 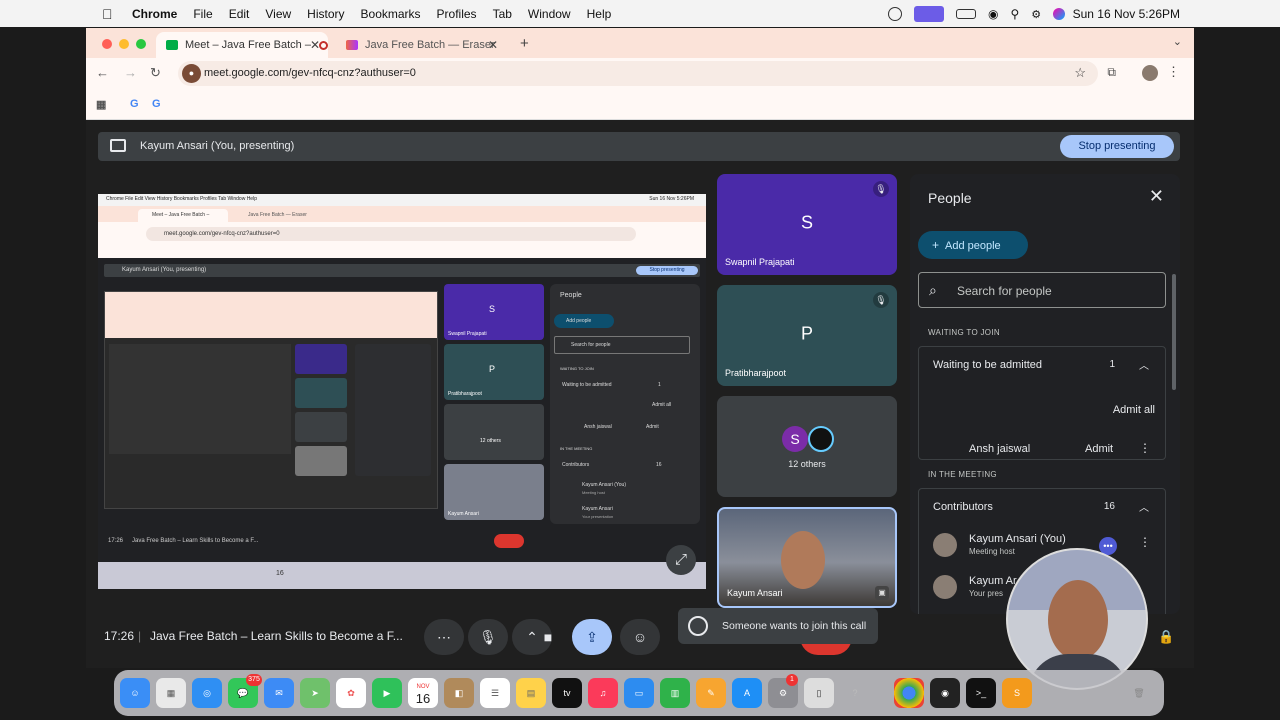 I want to click on more-actions-button: ⋯, so click(x=444, y=637).